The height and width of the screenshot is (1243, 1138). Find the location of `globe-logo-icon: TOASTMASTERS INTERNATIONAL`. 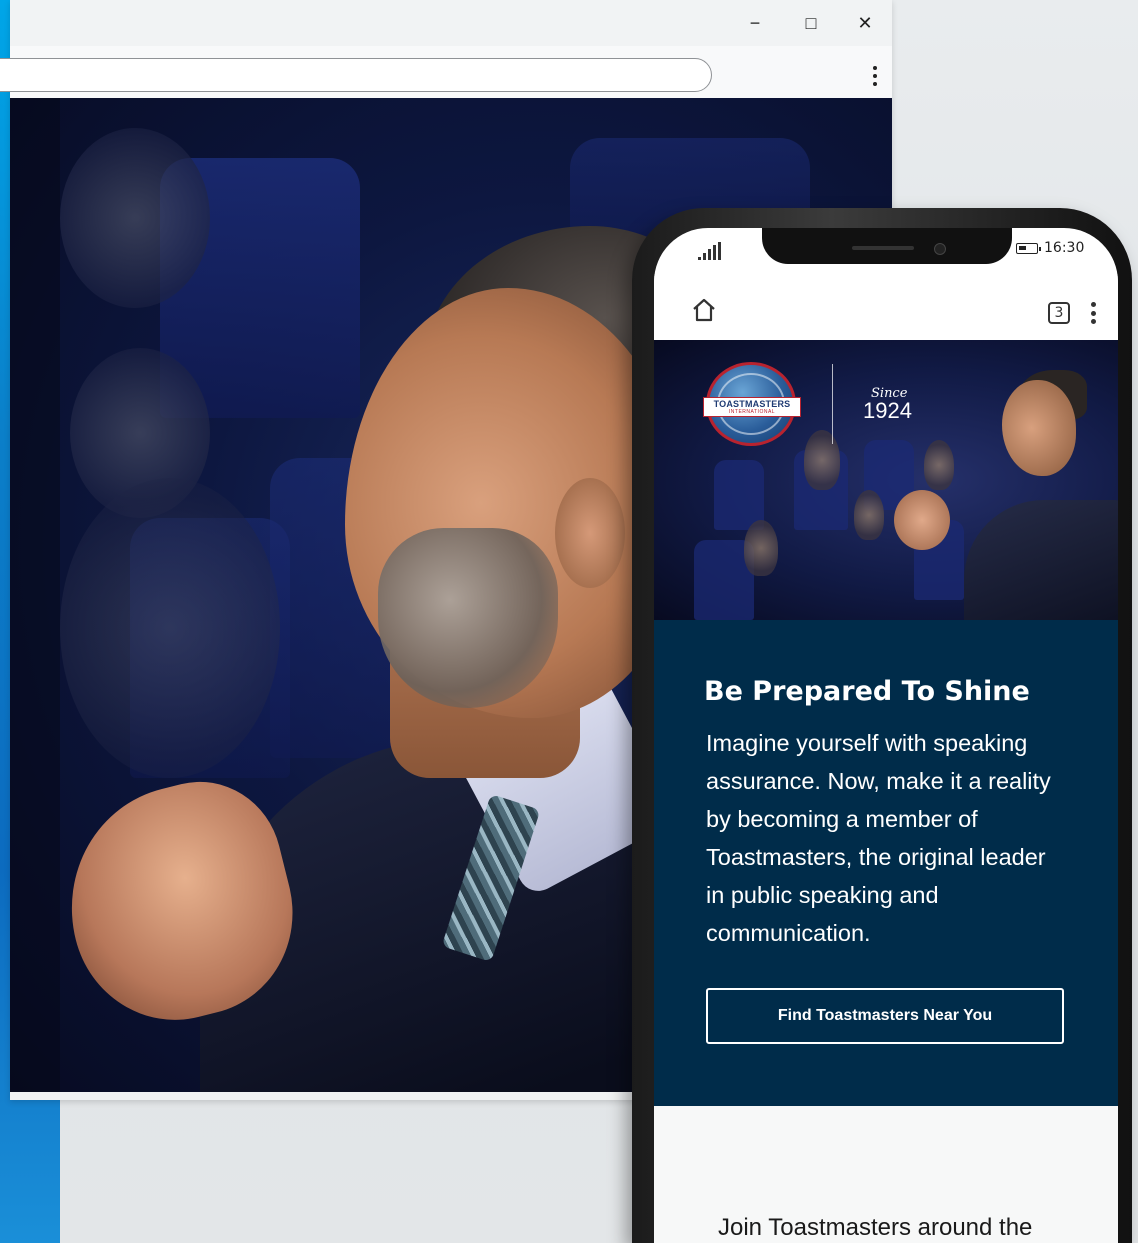

globe-logo-icon: TOASTMASTERS INTERNATIONAL is located at coordinates (752, 404).